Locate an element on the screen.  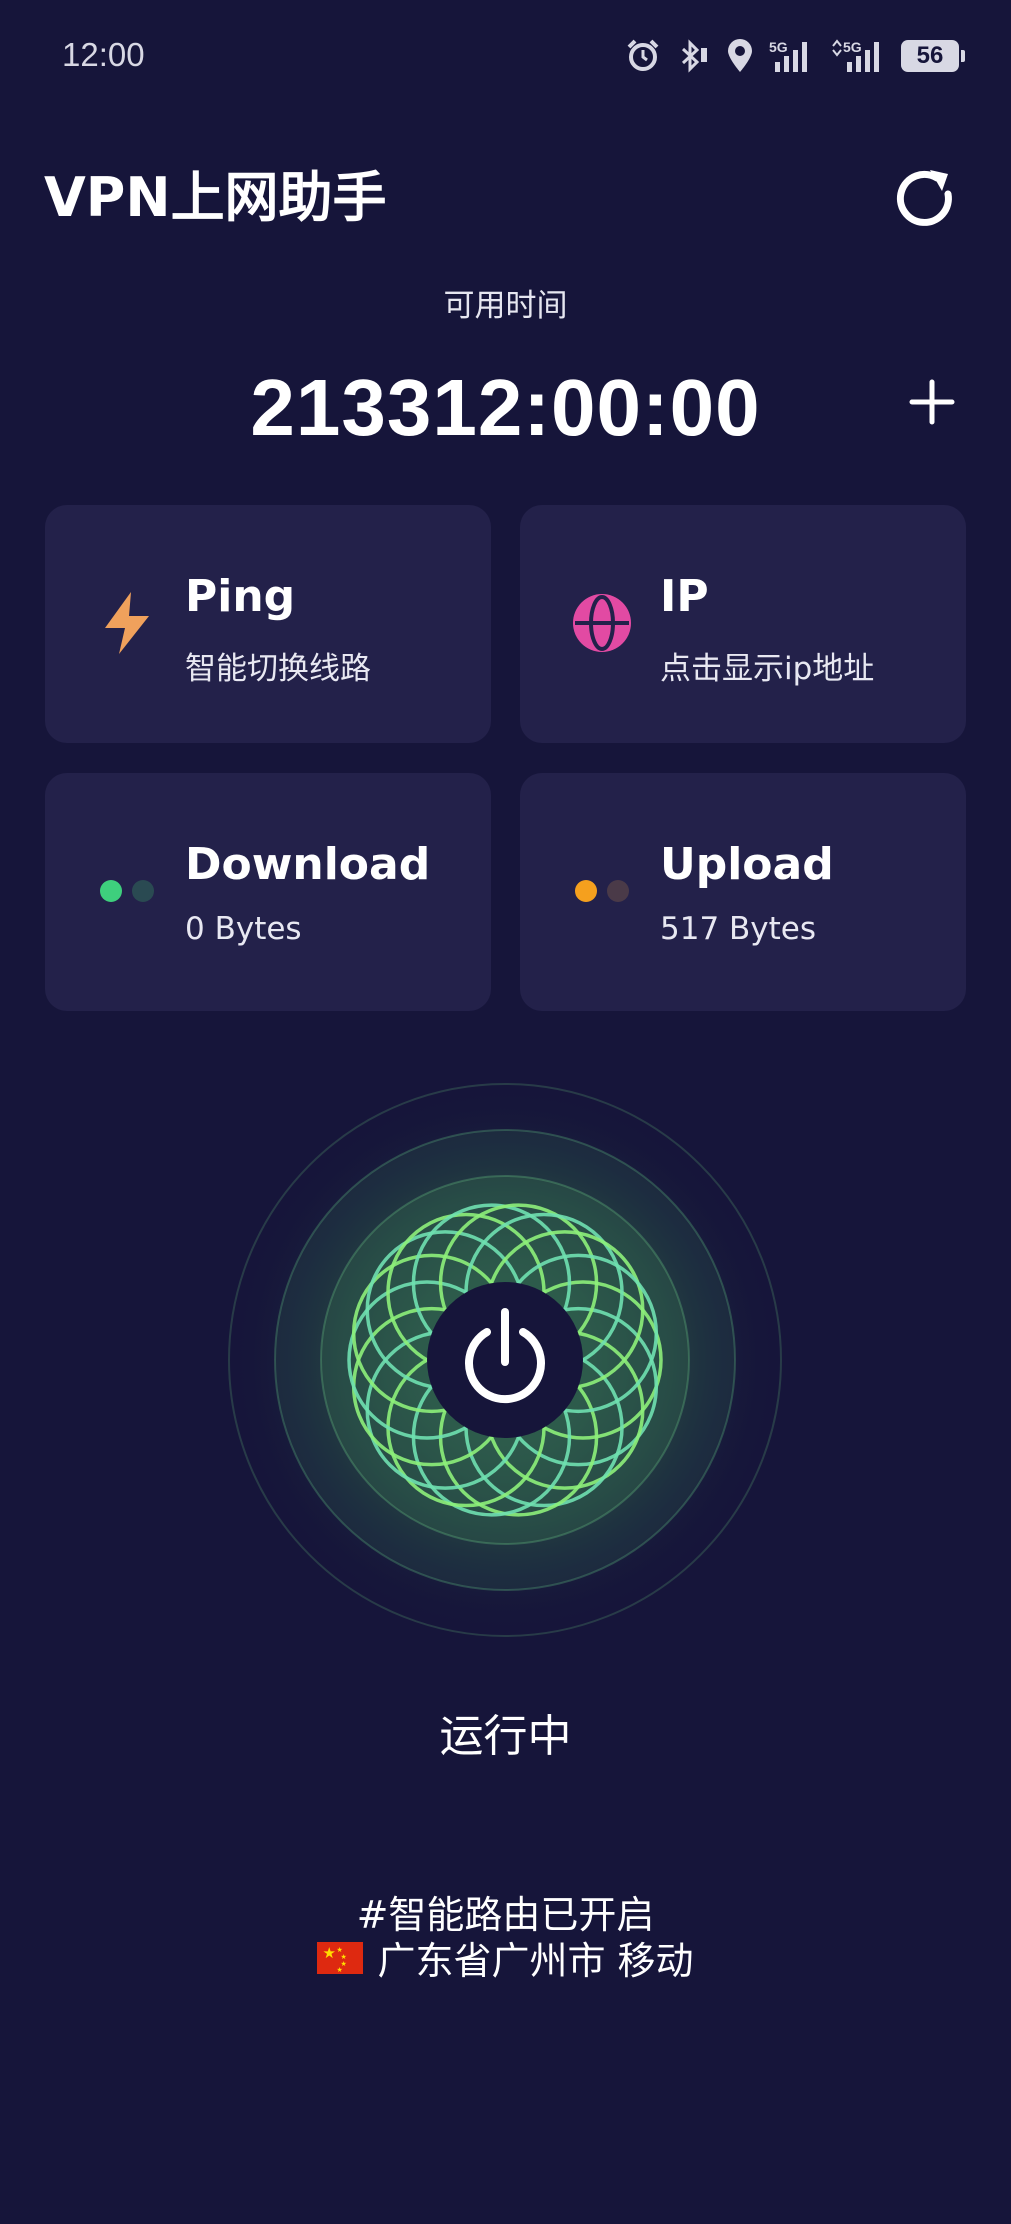
bluetooth-icon is located at coordinates (694, 56).